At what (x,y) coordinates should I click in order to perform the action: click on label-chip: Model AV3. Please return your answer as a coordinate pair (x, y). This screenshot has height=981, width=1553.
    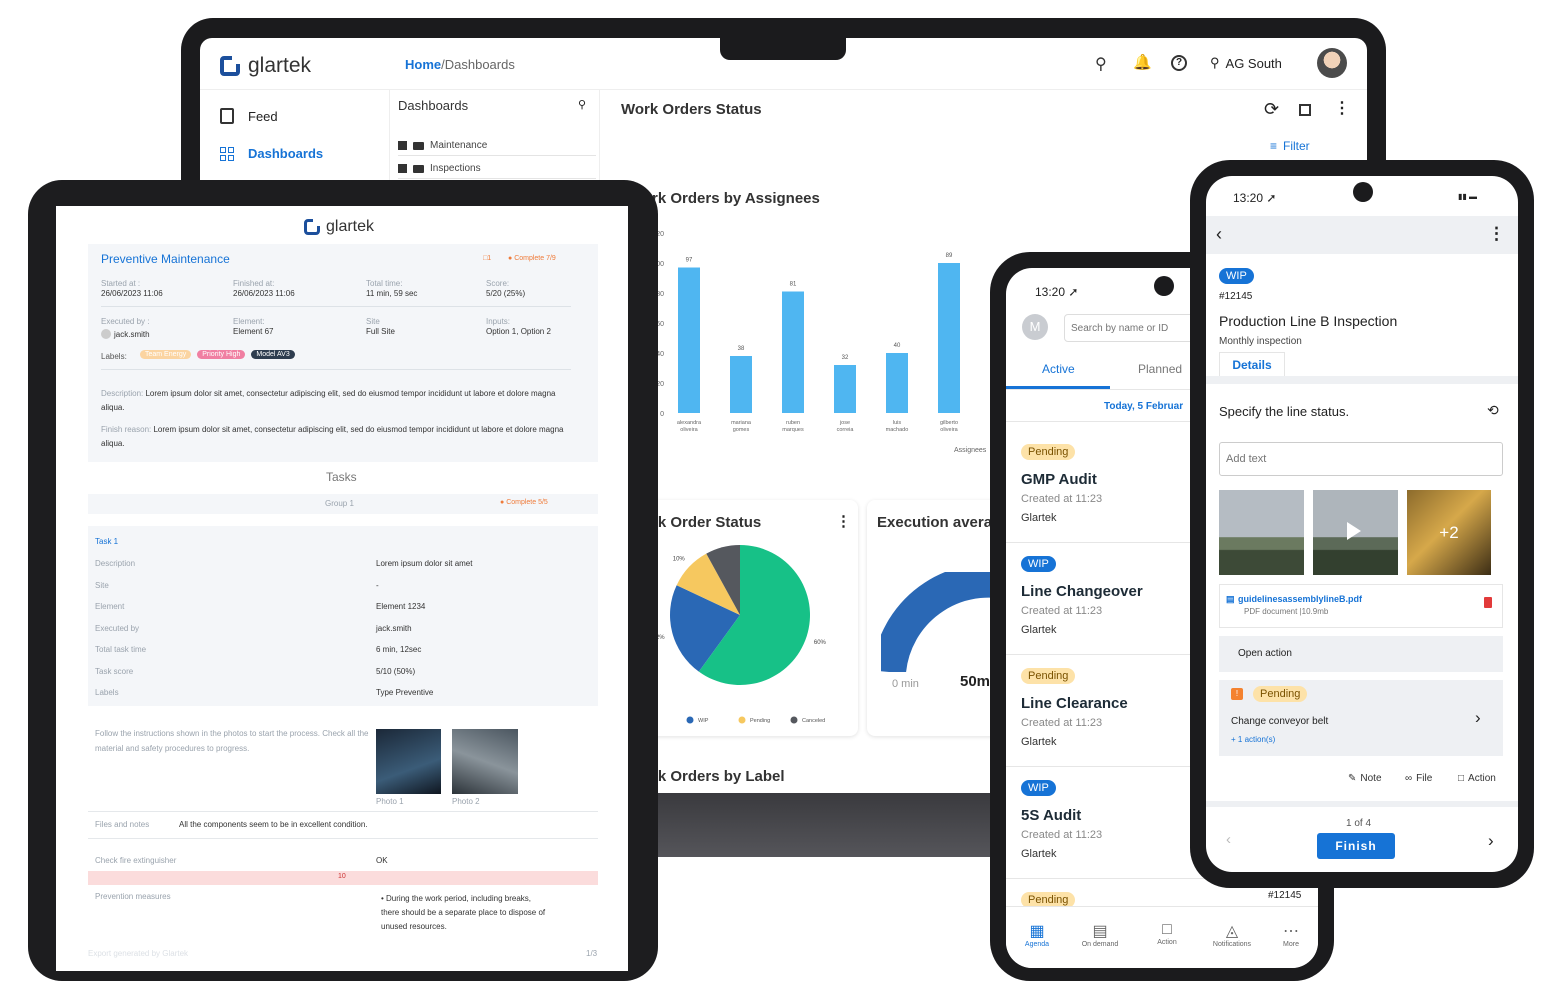
    Looking at the image, I should click on (273, 354).